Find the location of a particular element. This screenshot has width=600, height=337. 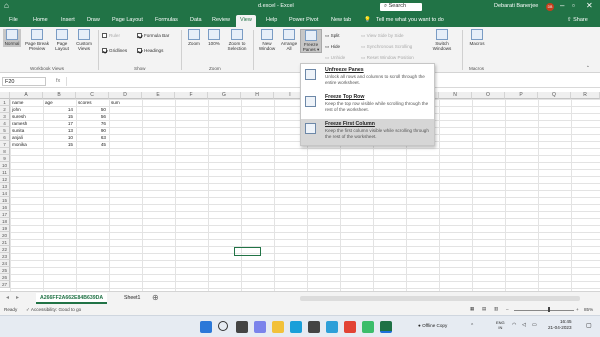

page-break-view-icon: ▥ is located at coordinates (496, 309).